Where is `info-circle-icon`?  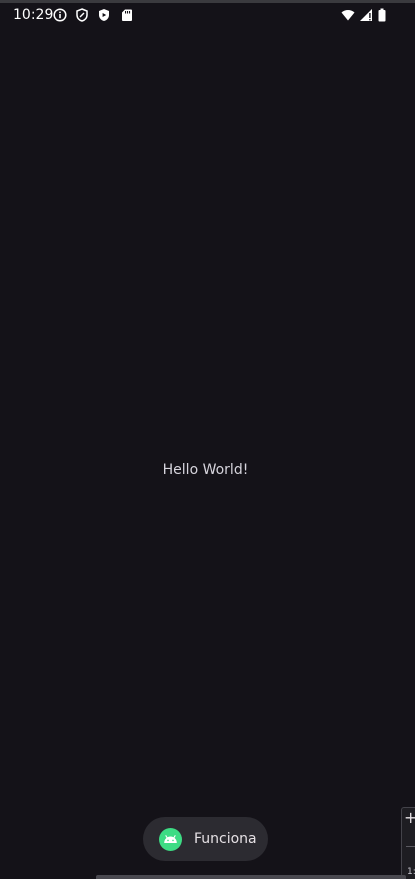 info-circle-icon is located at coordinates (60, 15).